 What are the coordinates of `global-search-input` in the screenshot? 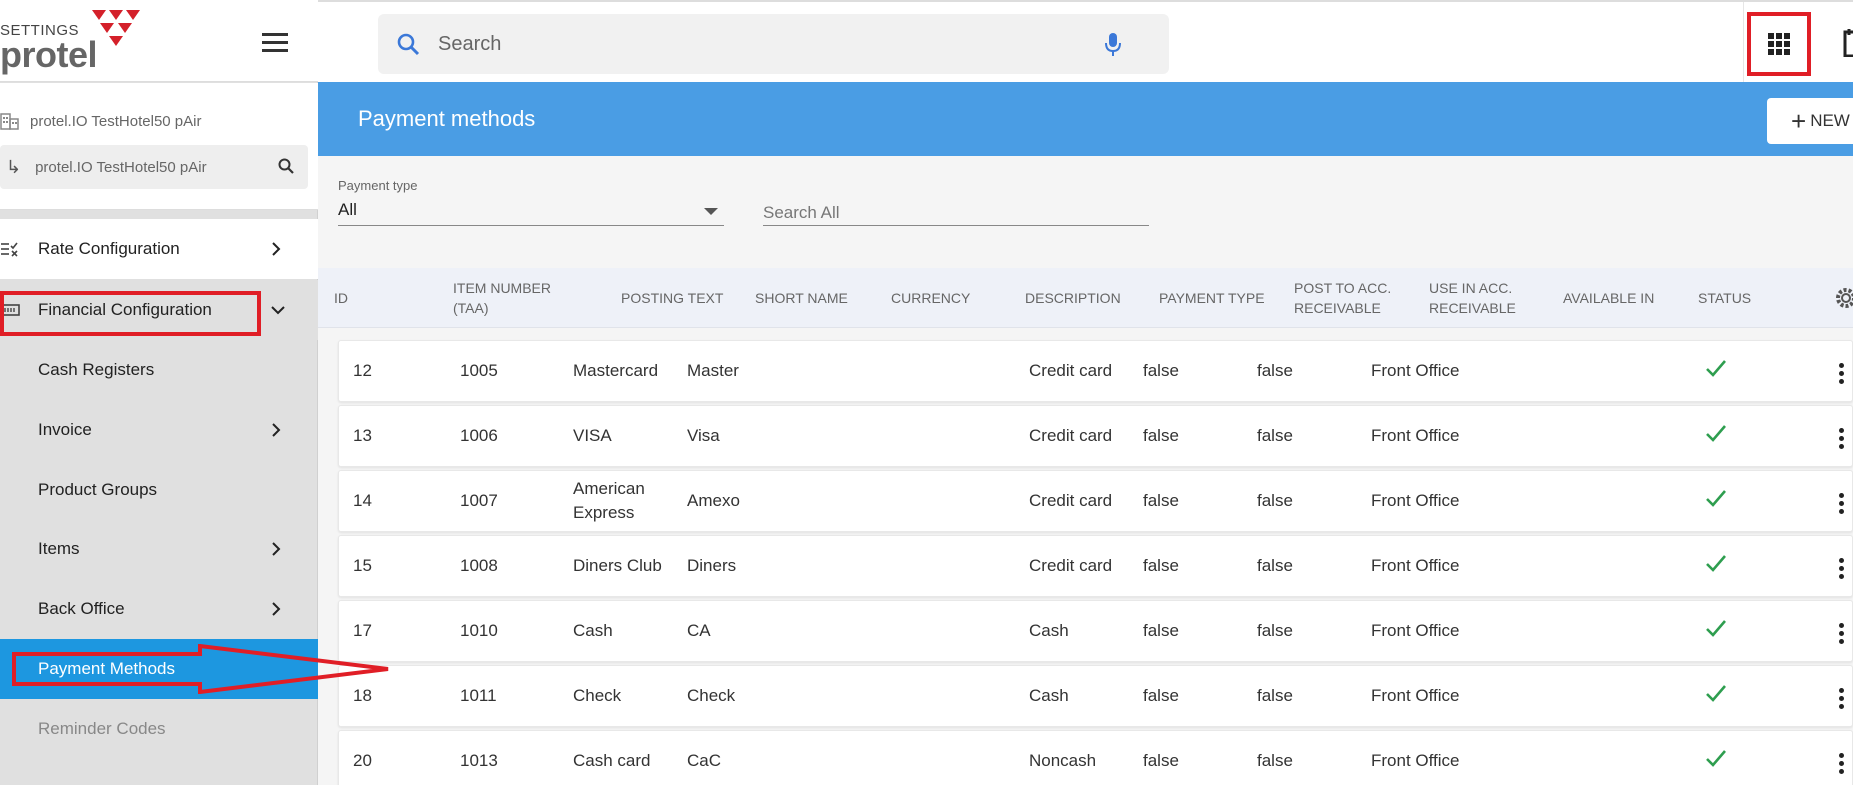 It's located at (748, 44).